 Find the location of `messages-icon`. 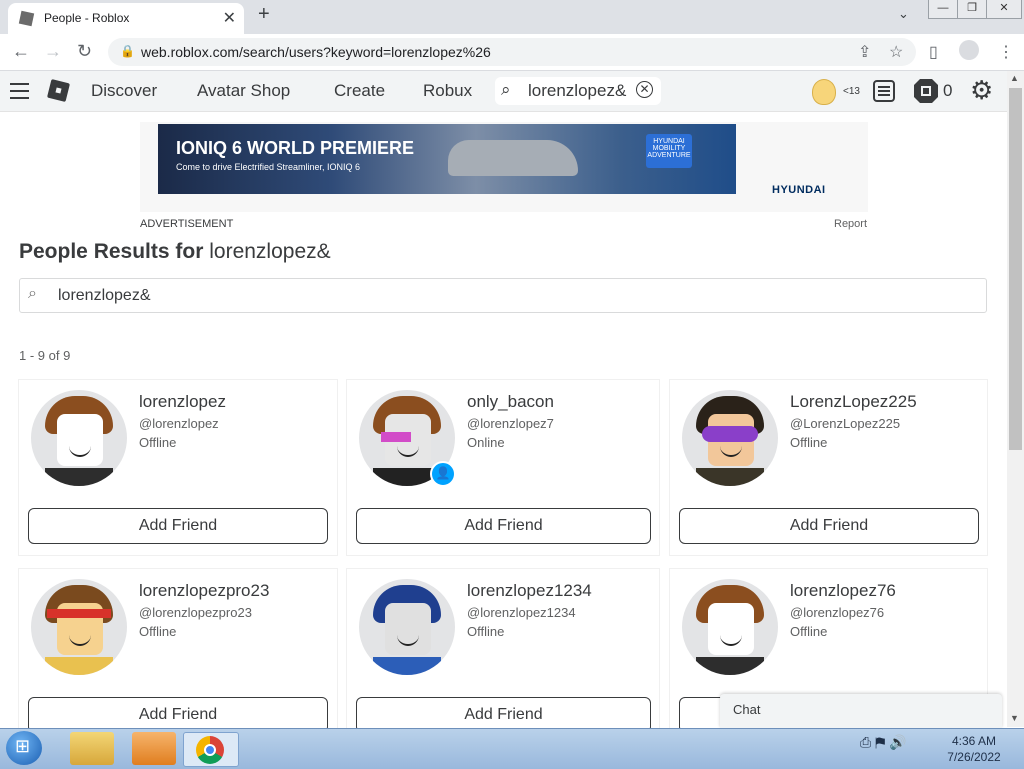

messages-icon is located at coordinates (884, 91).